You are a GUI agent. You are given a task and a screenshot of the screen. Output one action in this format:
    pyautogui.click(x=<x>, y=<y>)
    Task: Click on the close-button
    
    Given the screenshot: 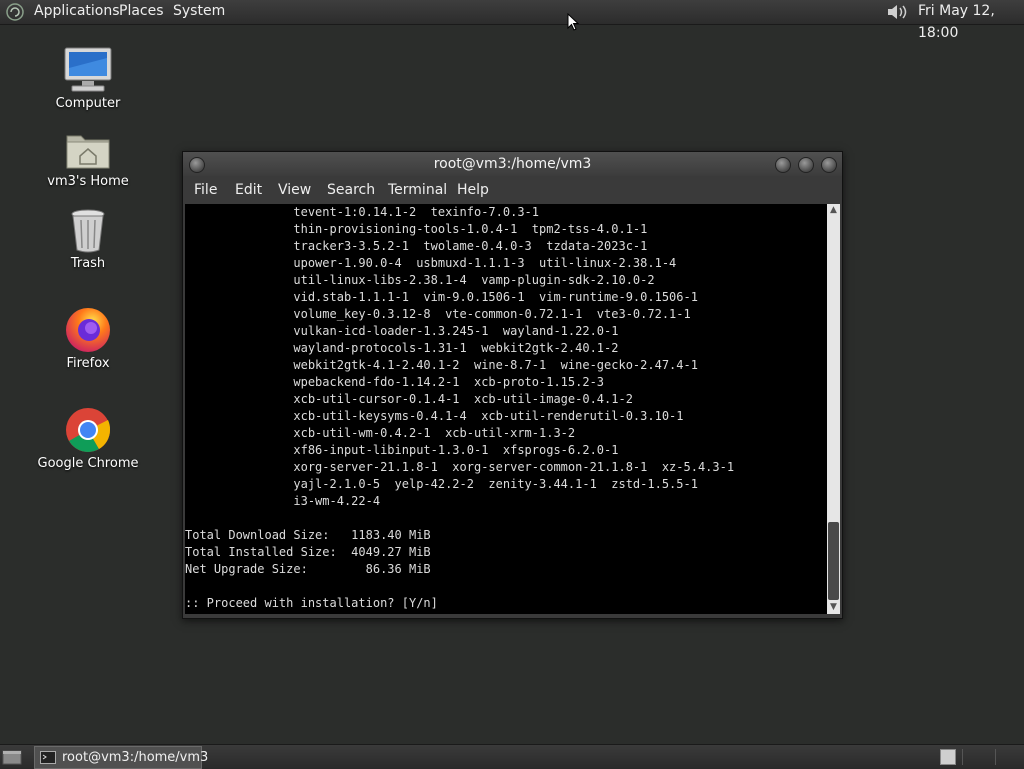 What is the action you would take?
    pyautogui.click(x=829, y=165)
    